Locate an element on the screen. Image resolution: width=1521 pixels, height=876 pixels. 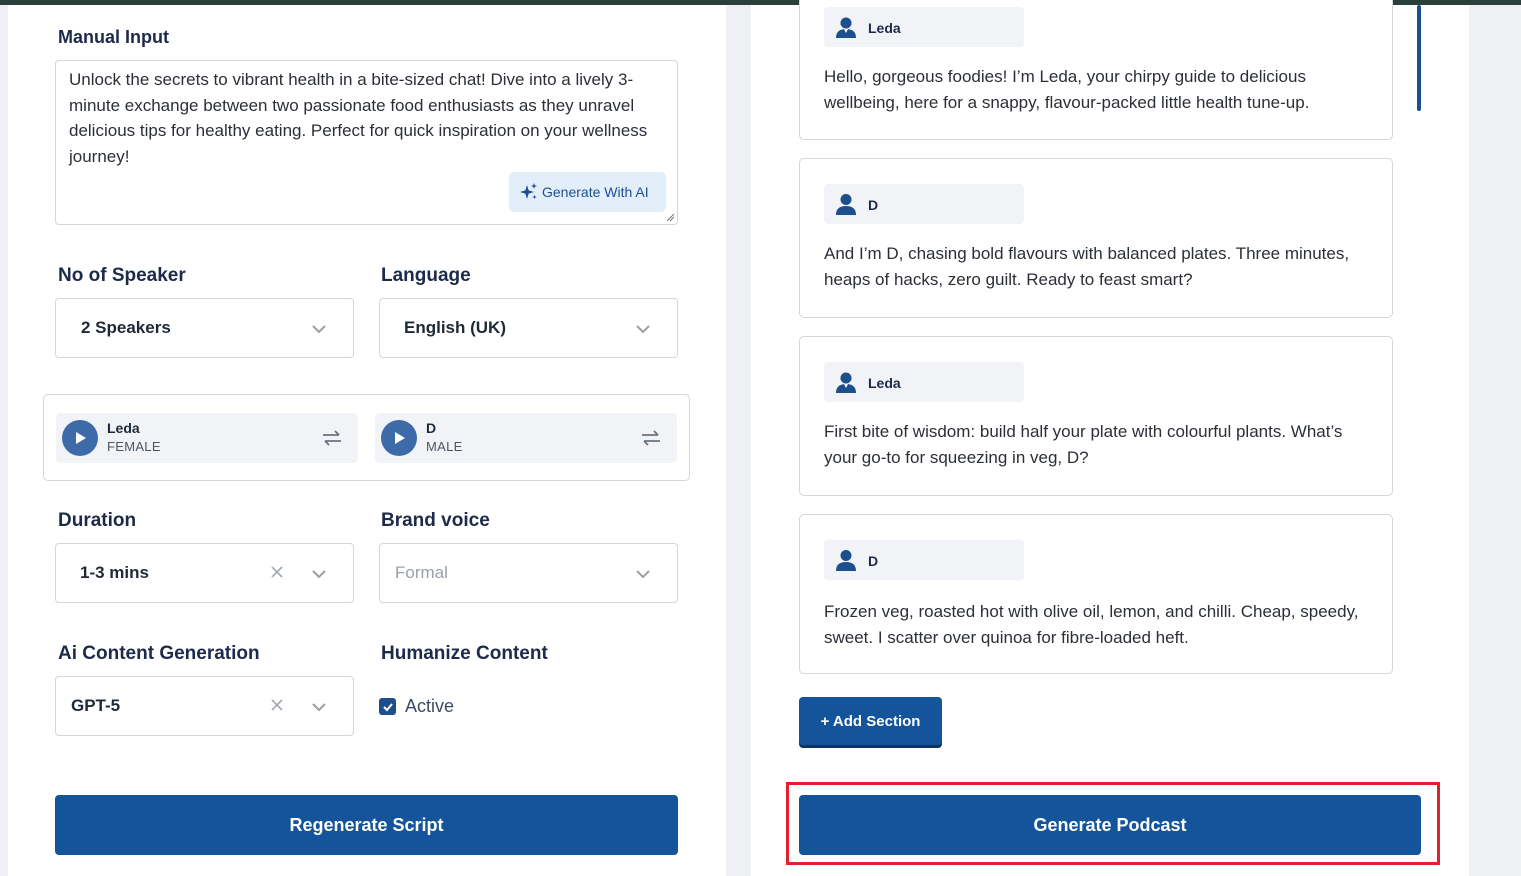
generate-with-ai-button: Generate With AI is located at coordinates (587, 192).